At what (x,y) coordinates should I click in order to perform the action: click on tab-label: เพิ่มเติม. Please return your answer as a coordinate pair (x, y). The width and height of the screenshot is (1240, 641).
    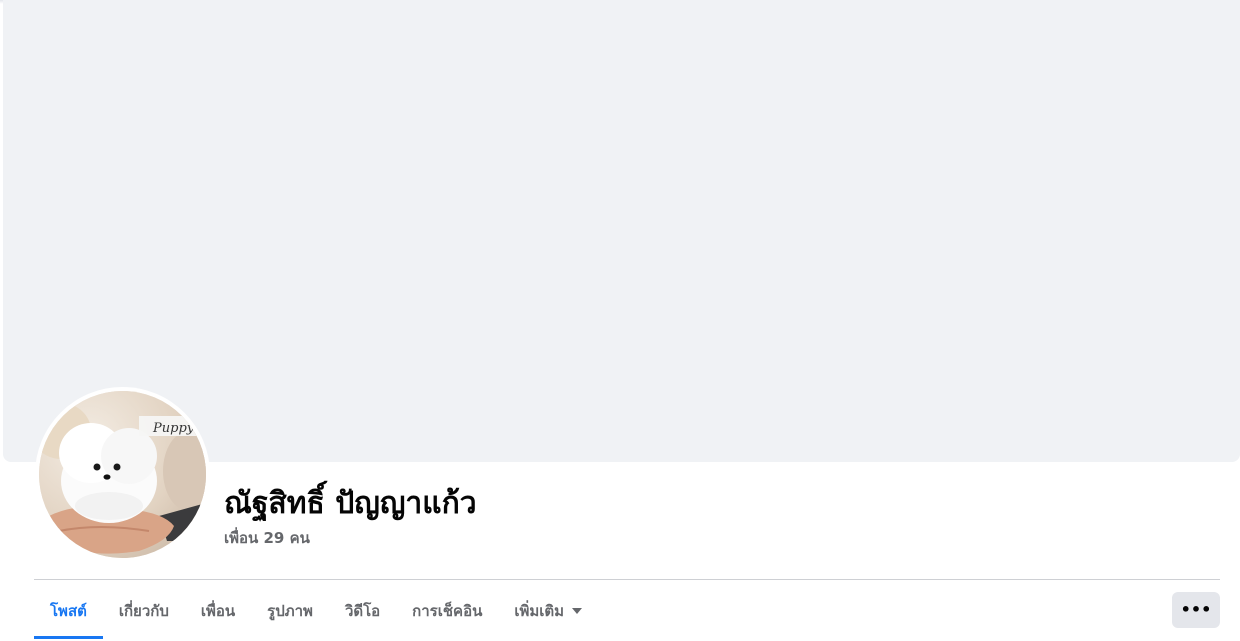
    Looking at the image, I should click on (539, 610).